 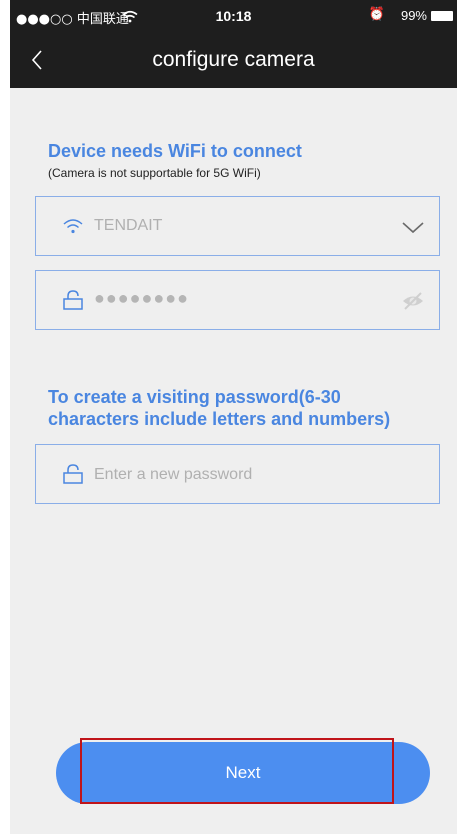 I want to click on battery-percentage: 99%, so click(x=413, y=15).